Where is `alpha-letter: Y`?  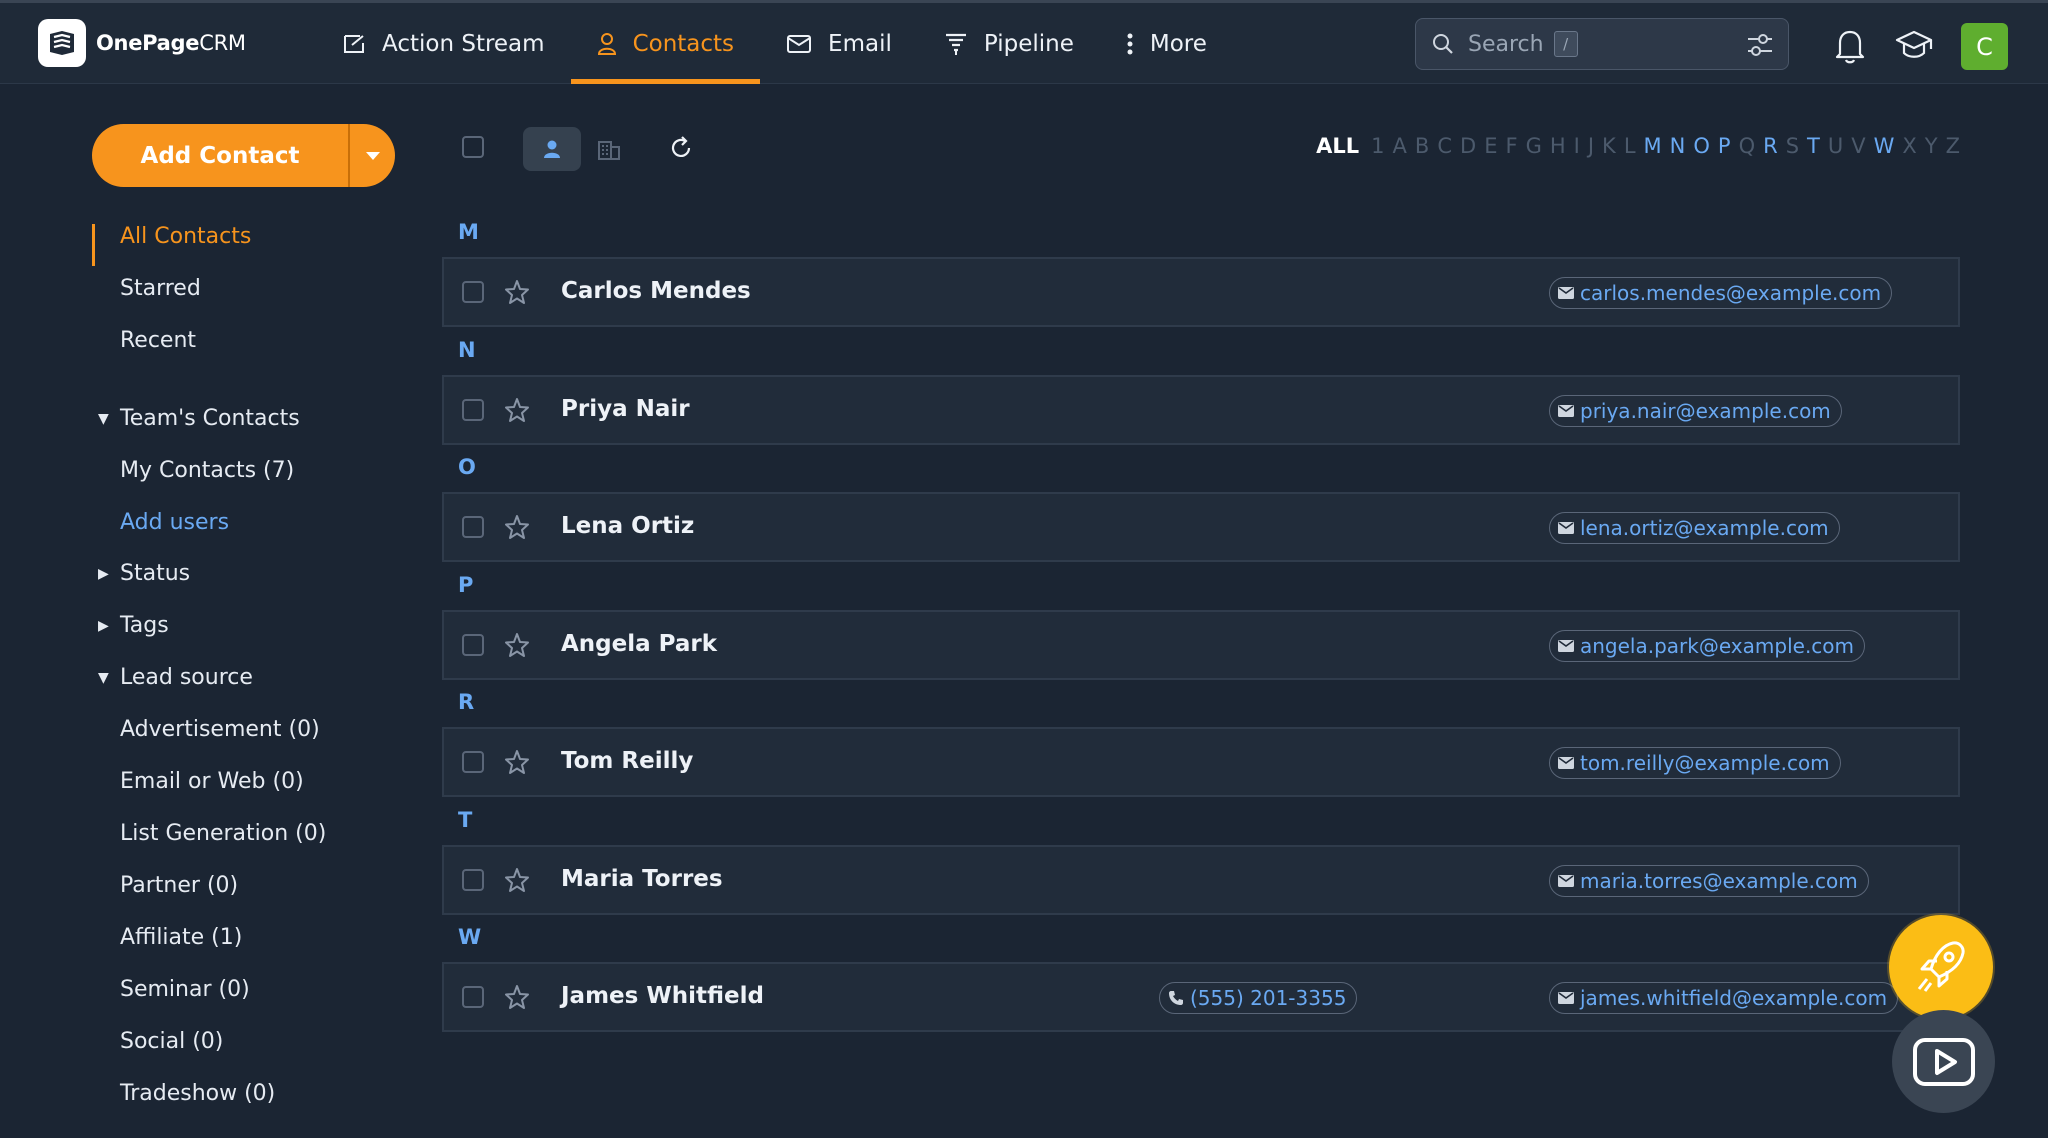 alpha-letter: Y is located at coordinates (1931, 146).